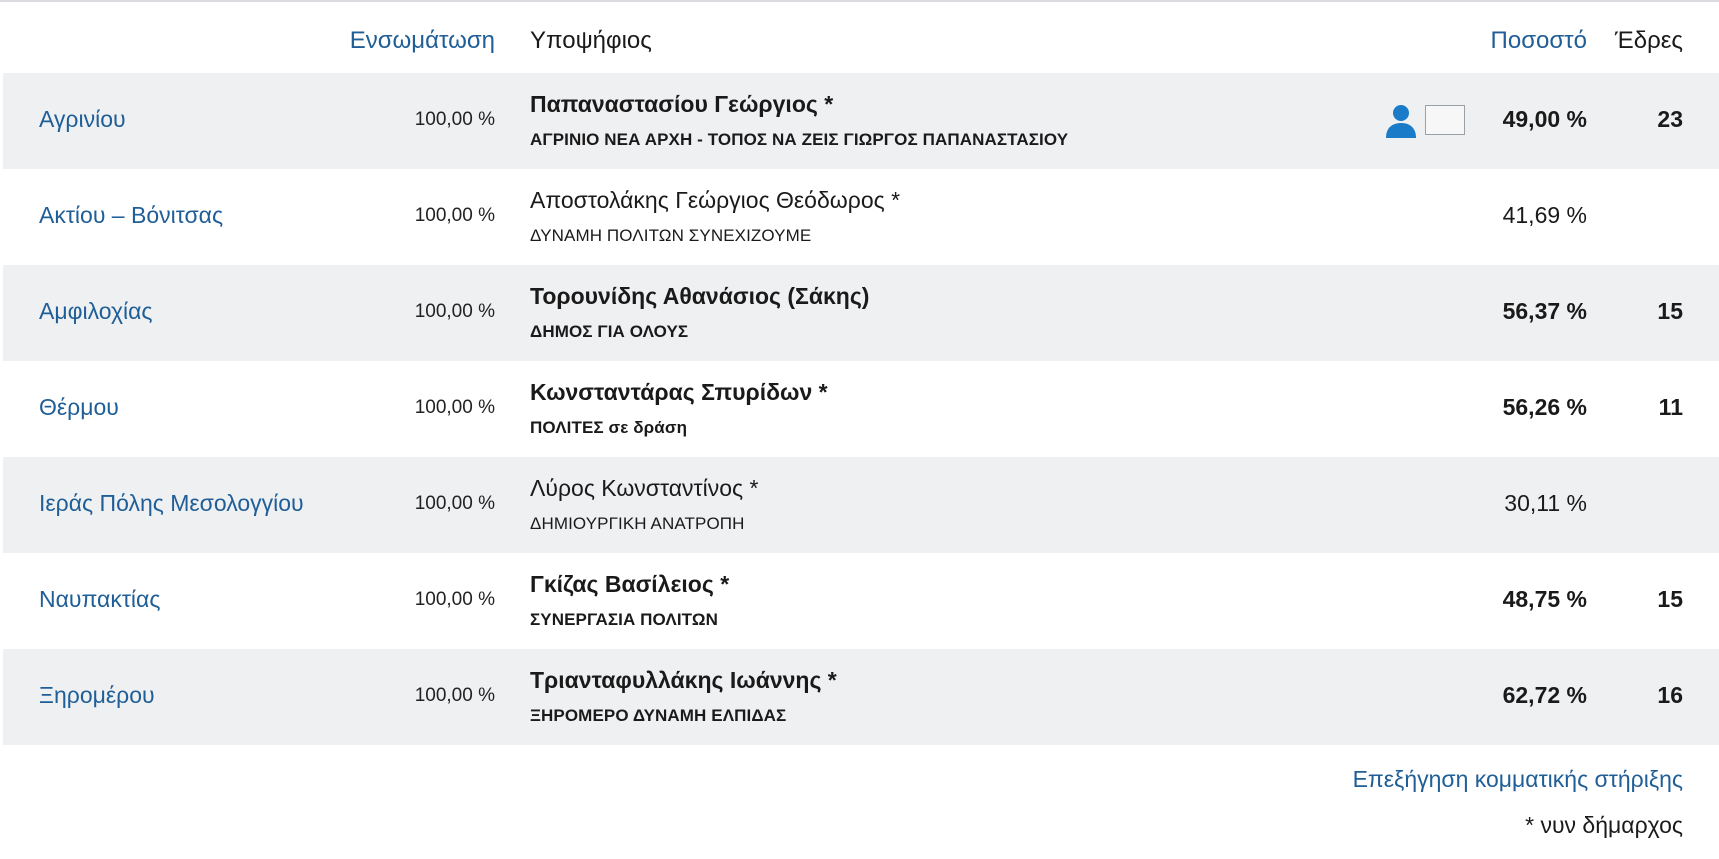 The image size is (1719, 859). What do you see at coordinates (859, 1) in the screenshot?
I see `top-divider` at bounding box center [859, 1].